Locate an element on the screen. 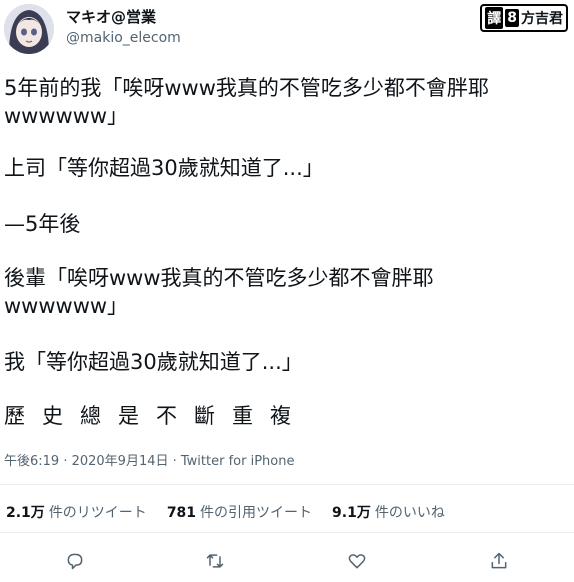 This screenshot has width=574, height=582. like-icon is located at coordinates (357, 561).